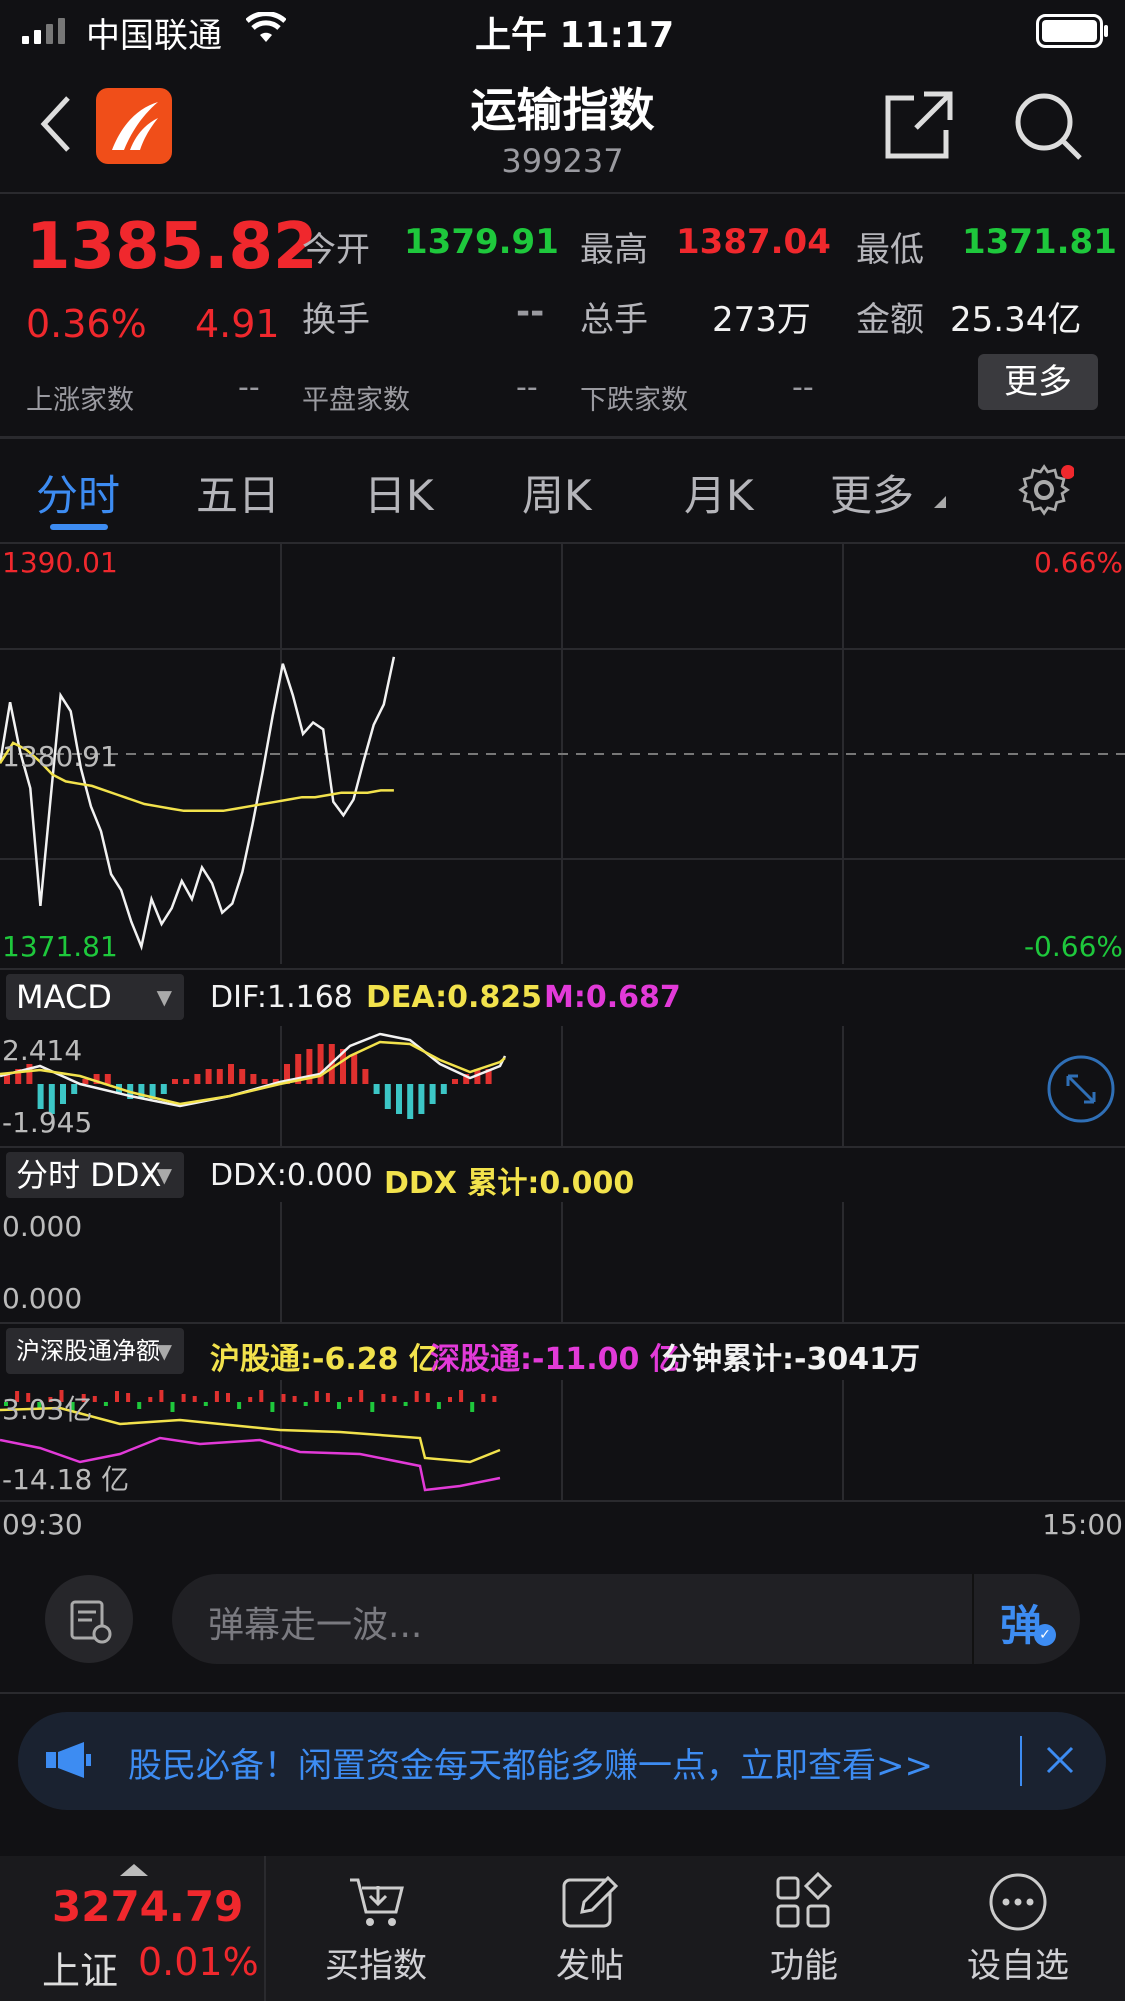 Image resolution: width=1125 pixels, height=2001 pixels. I want to click on buy-index-label: 买指数, so click(376, 1966).